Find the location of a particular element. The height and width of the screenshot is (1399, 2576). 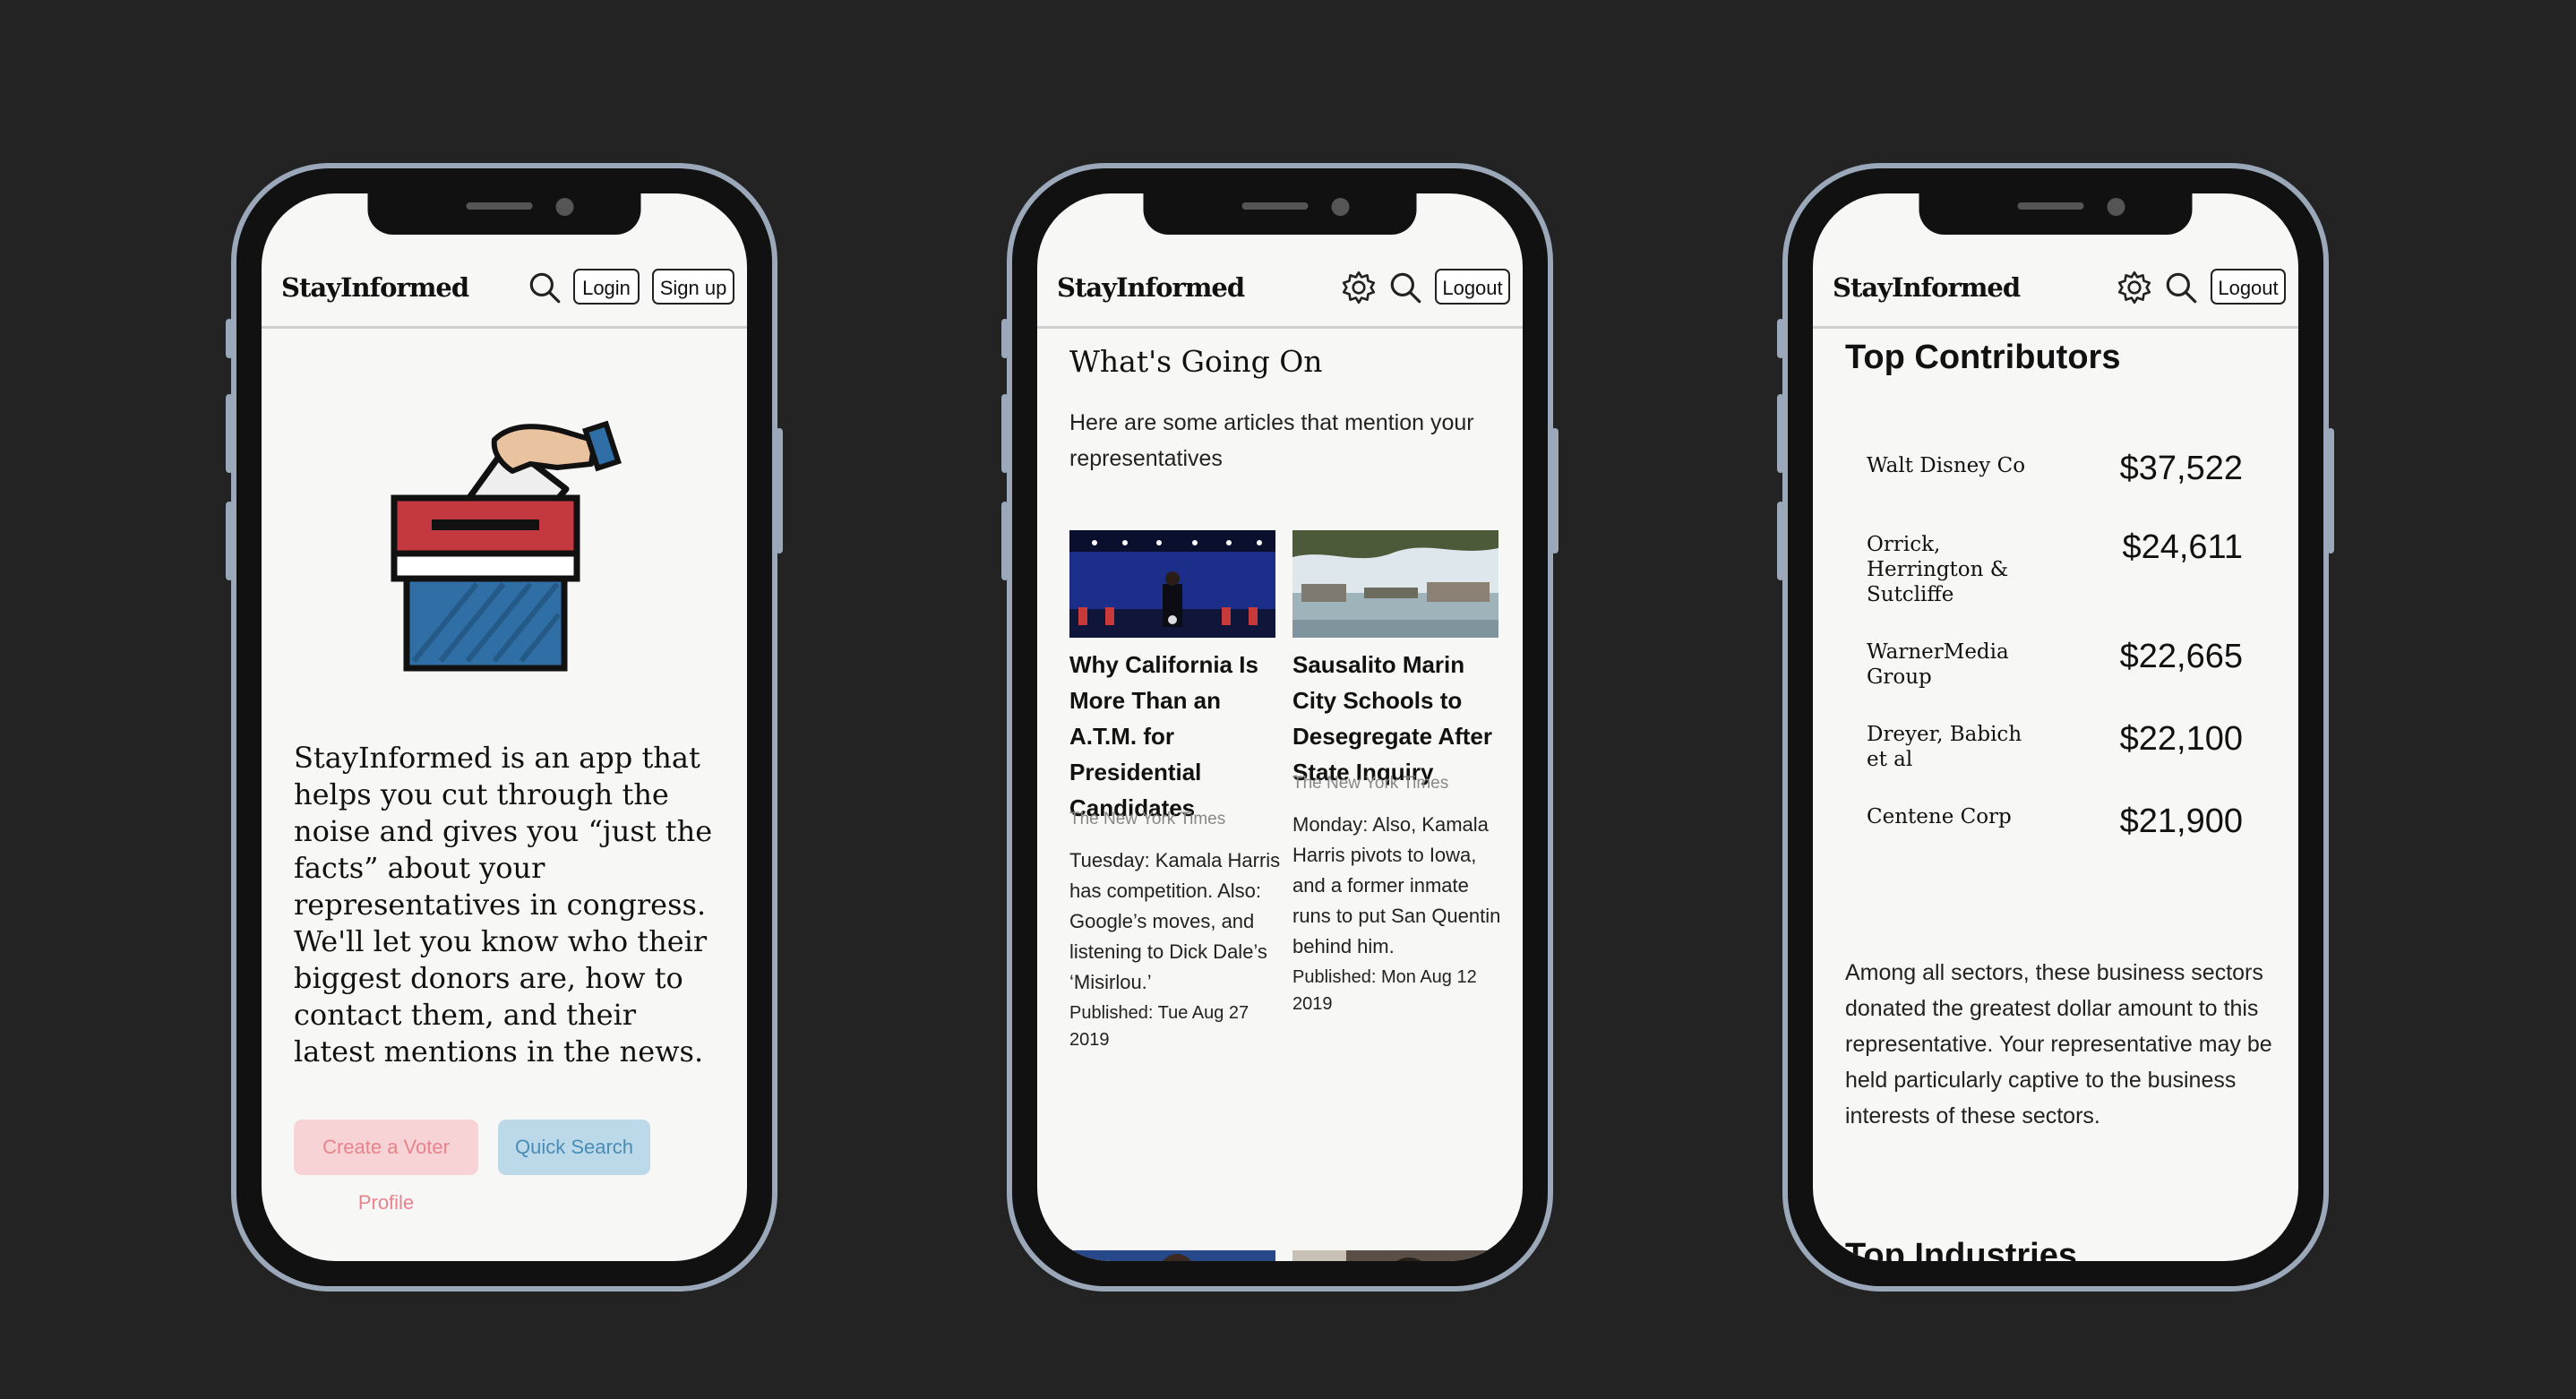

quick-search-button: Quick Search is located at coordinates (574, 1147).